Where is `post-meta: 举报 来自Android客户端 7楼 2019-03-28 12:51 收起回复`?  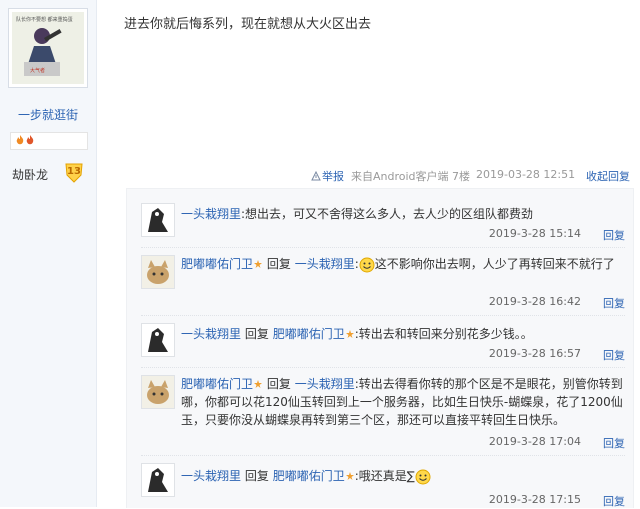
post-meta: 举报 来自Android客户端 7楼 2019-03-28 12:51 收起回复 is located at coordinates (316, 176).